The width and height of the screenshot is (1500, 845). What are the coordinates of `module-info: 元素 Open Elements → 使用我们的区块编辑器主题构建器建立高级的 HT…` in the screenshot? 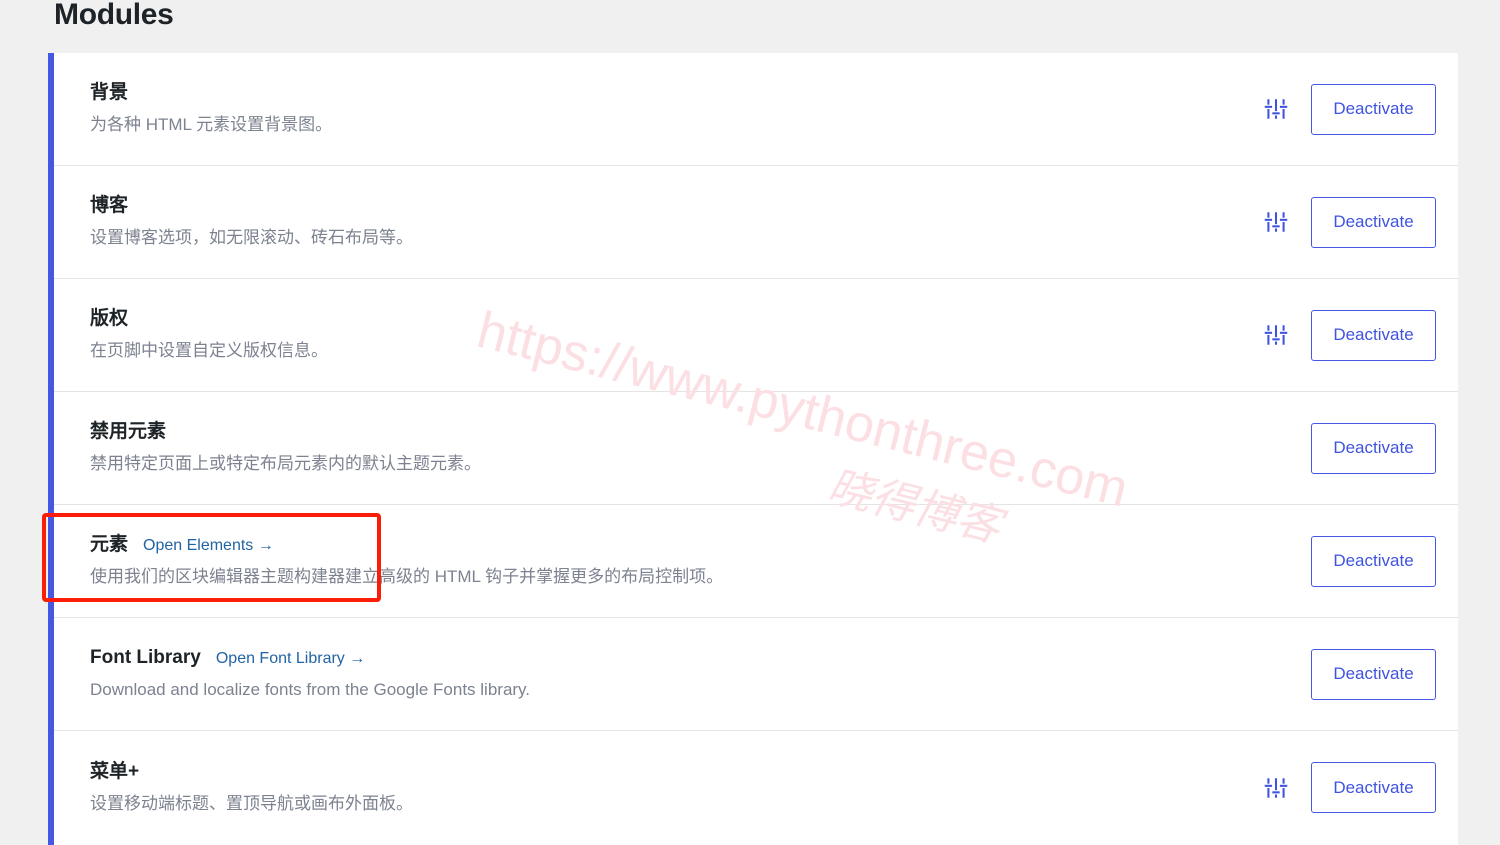 It's located at (674, 561).